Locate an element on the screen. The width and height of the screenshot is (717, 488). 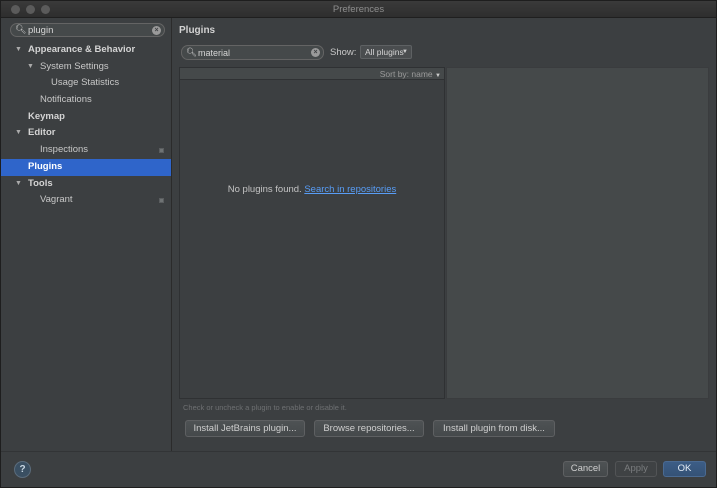
dialog-footer: ? Cancel Apply OK is located at coordinates (358, 469).